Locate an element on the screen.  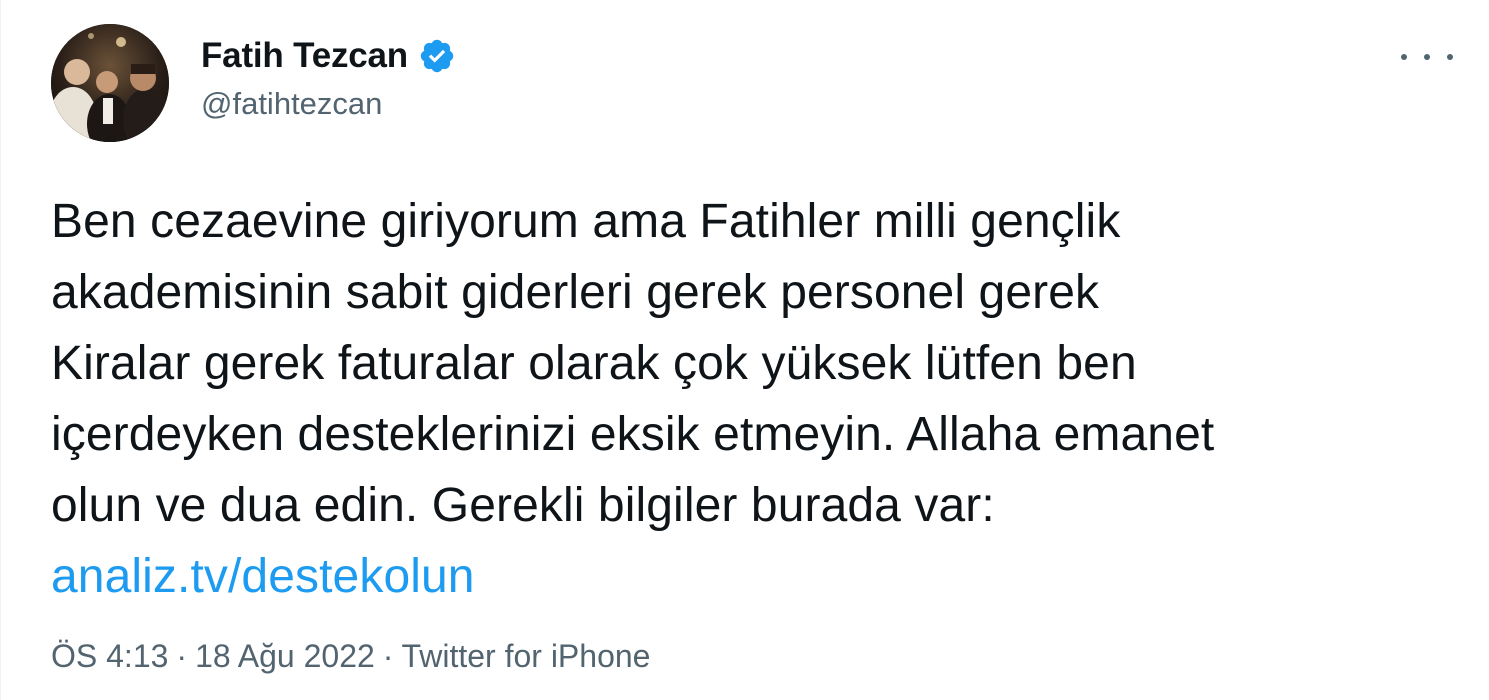
more-horizontal-icon is located at coordinates (1427, 57).